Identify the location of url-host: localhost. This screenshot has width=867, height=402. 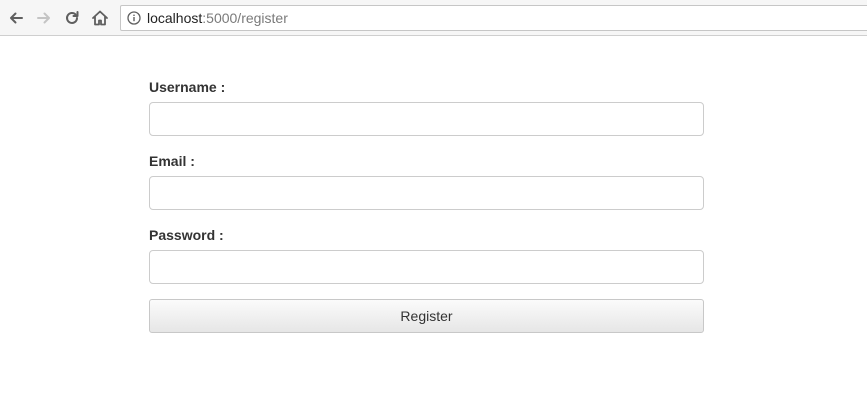
(175, 18).